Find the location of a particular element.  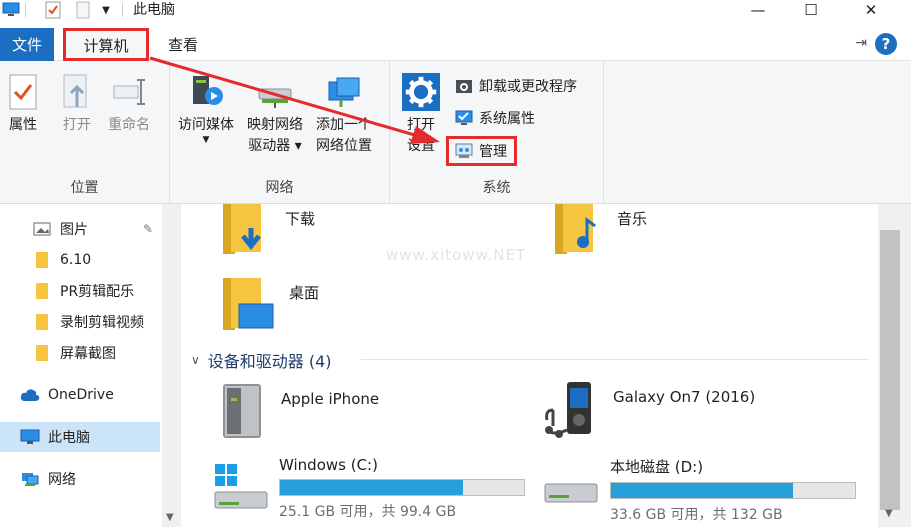

properties-label: 属性 is located at coordinates (23, 125).